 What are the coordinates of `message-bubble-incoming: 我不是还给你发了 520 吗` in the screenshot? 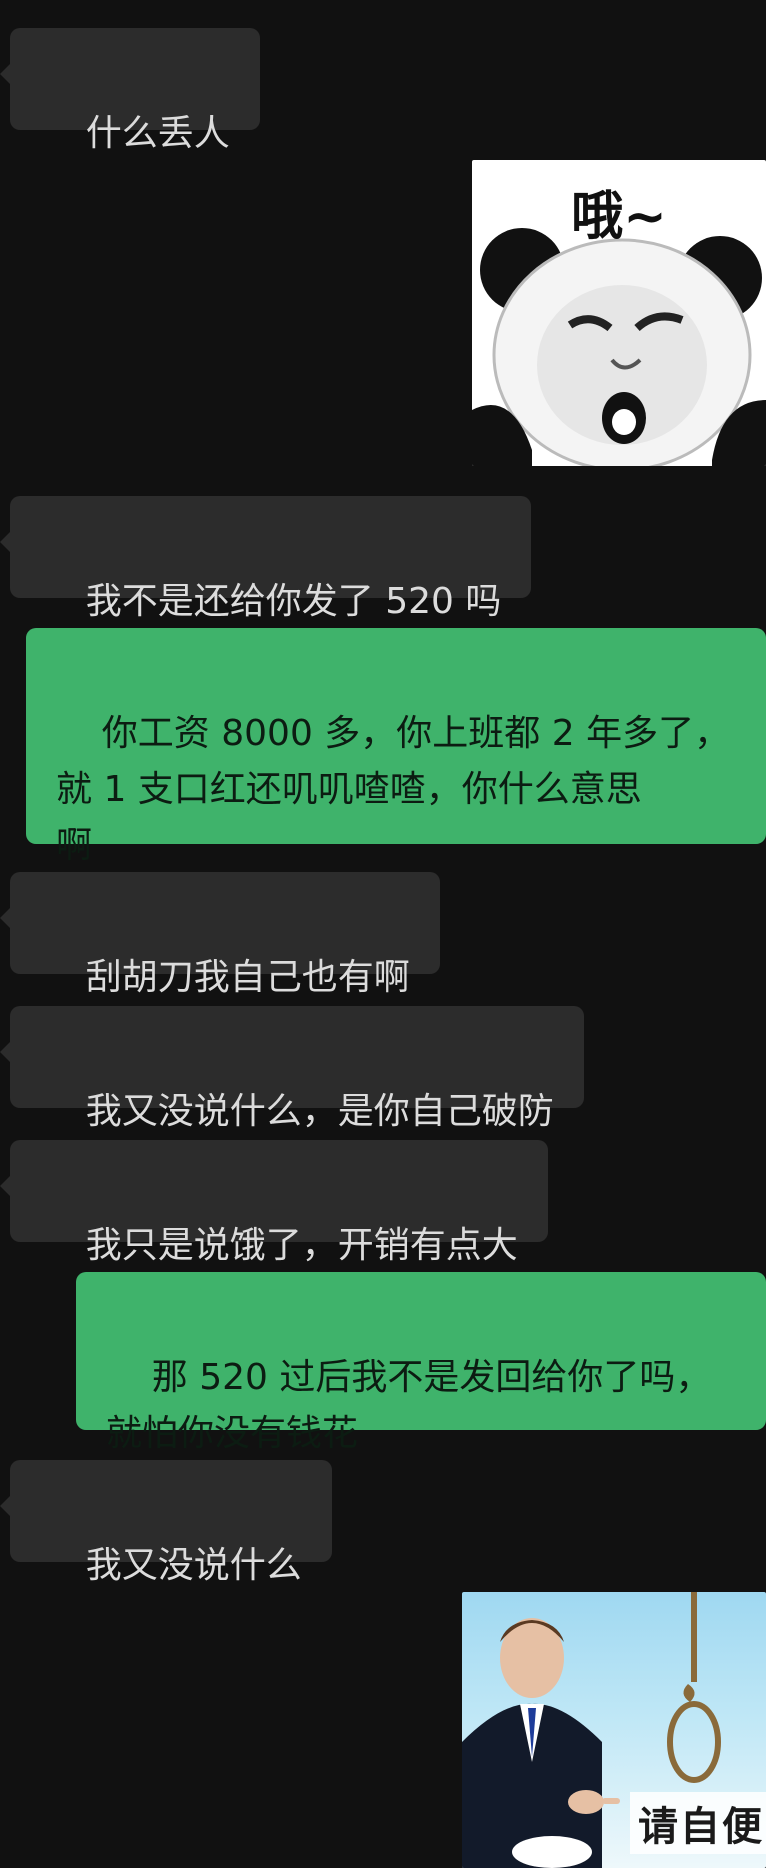 It's located at (266, 559).